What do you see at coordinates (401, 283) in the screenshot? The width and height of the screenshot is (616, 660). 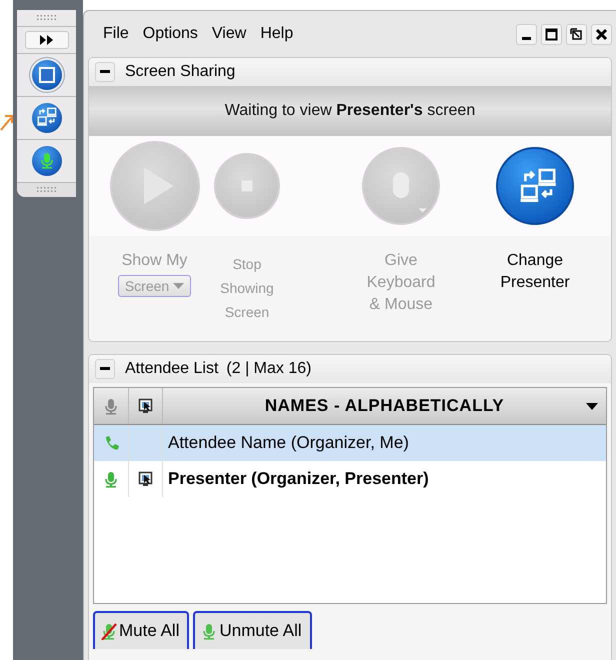 I see `action-label: Give Keyboard & Mouse` at bounding box center [401, 283].